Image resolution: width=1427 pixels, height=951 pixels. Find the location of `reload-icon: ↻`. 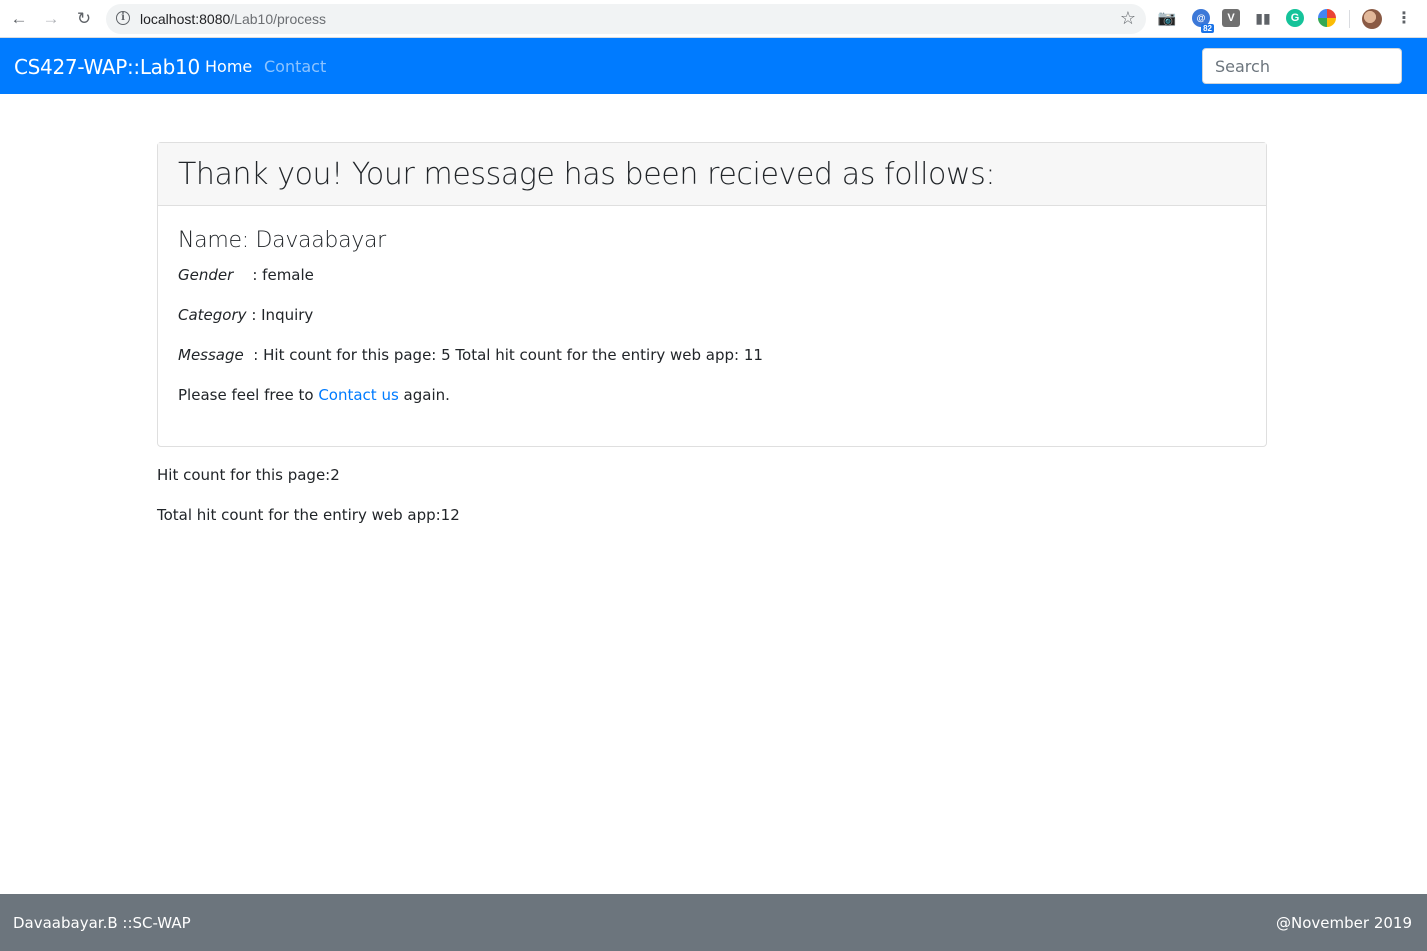

reload-icon: ↻ is located at coordinates (84, 19).